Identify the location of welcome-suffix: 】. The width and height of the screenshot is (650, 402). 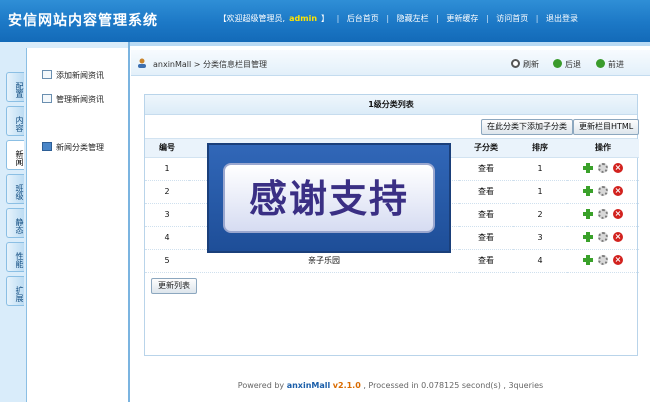
(325, 18).